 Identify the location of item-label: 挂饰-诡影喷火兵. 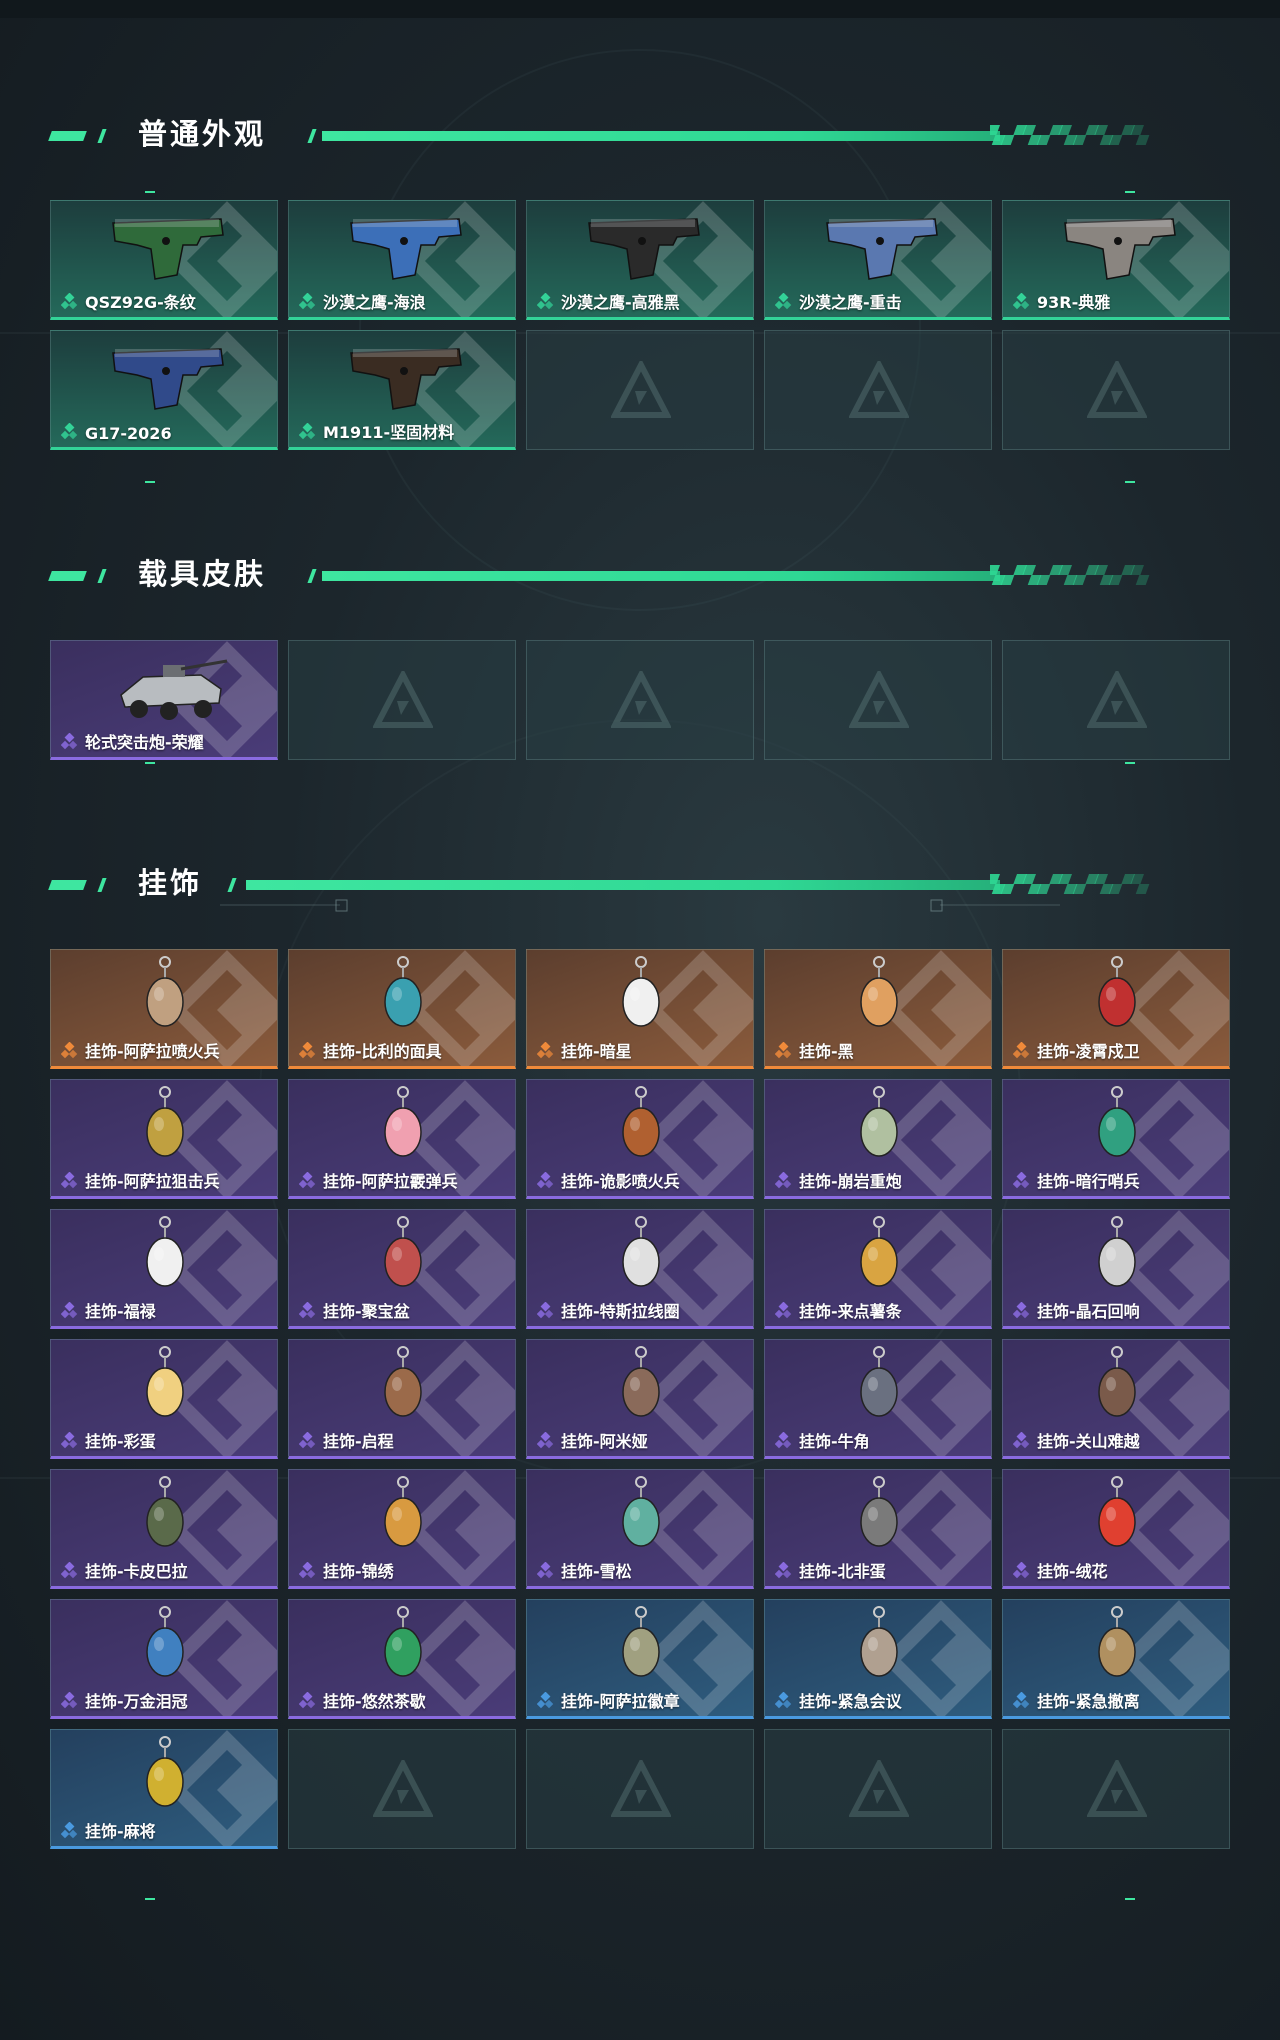
(620, 1181).